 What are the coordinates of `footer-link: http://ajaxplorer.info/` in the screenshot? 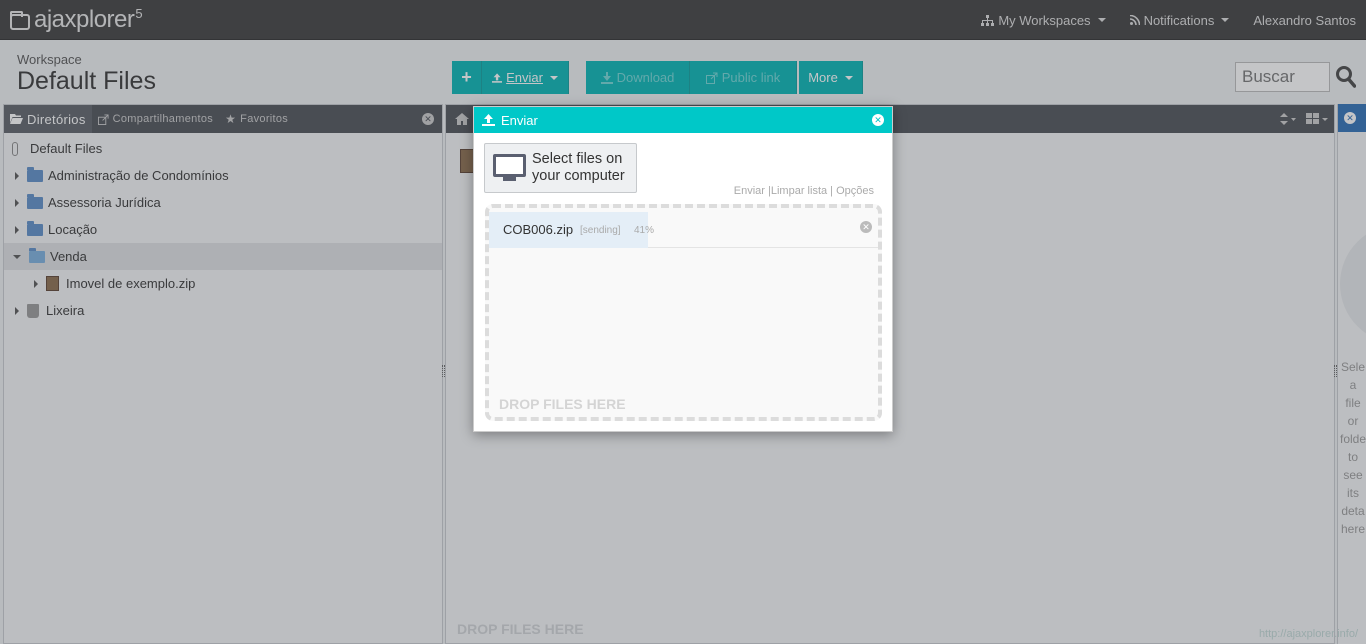 It's located at (1308, 634).